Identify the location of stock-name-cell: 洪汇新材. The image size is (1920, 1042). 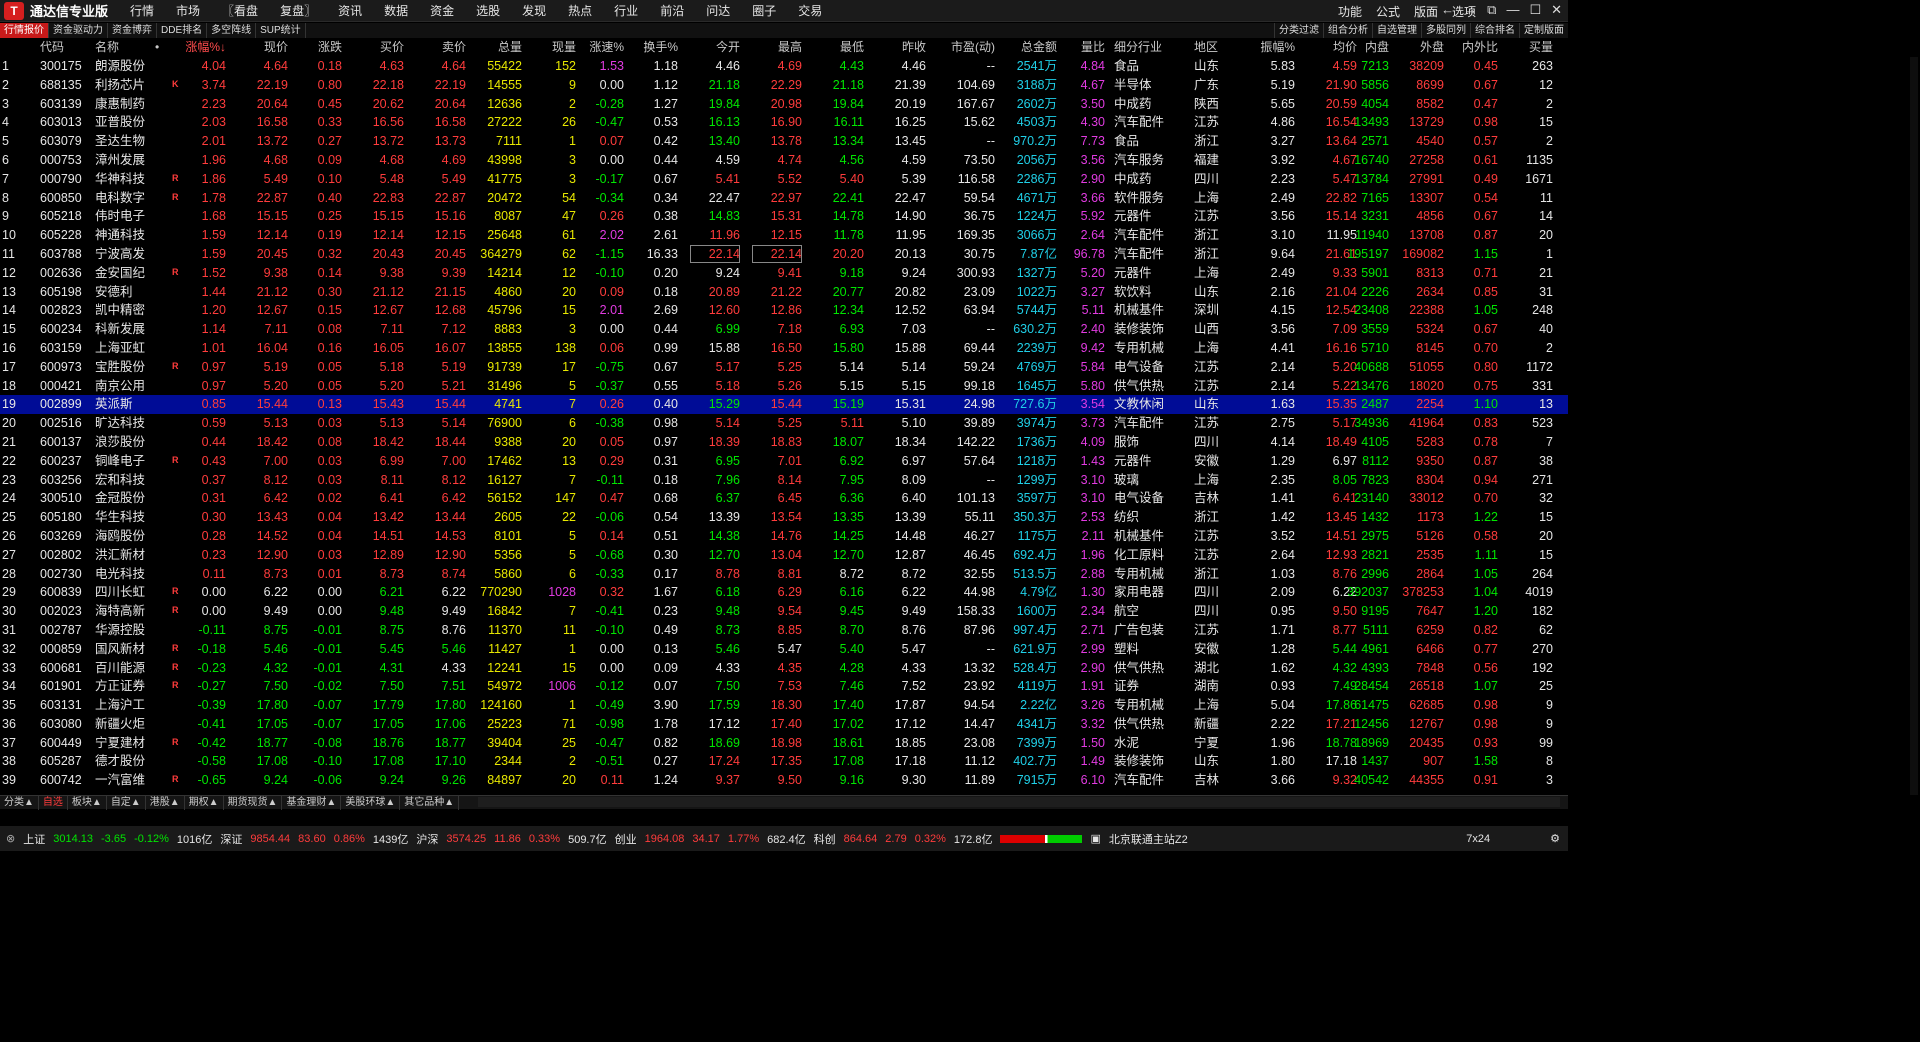
(135, 555).